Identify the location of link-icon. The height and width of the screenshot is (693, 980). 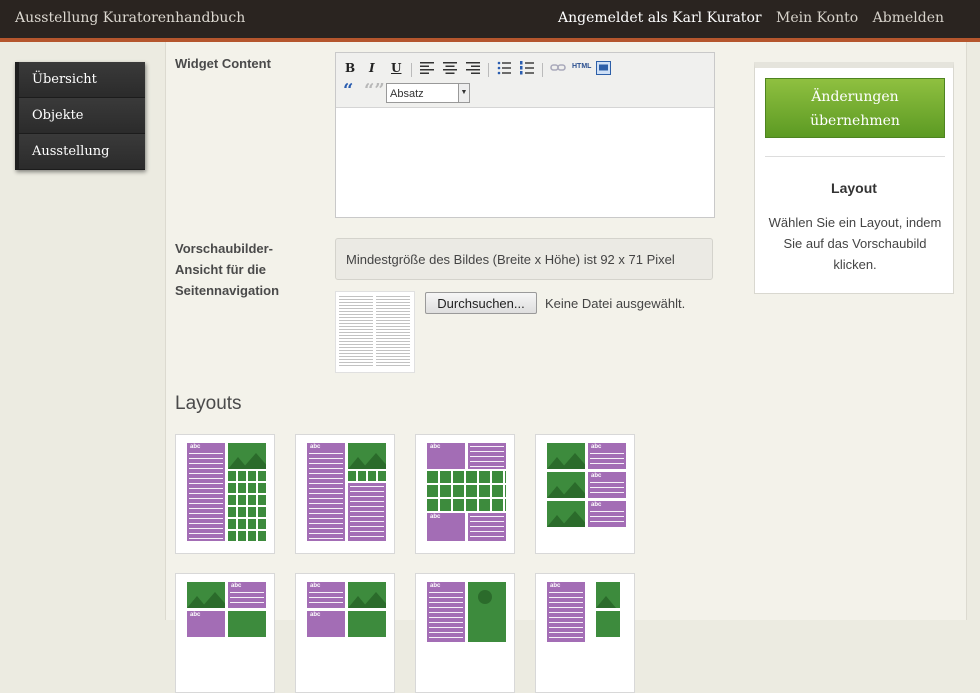
(558, 68).